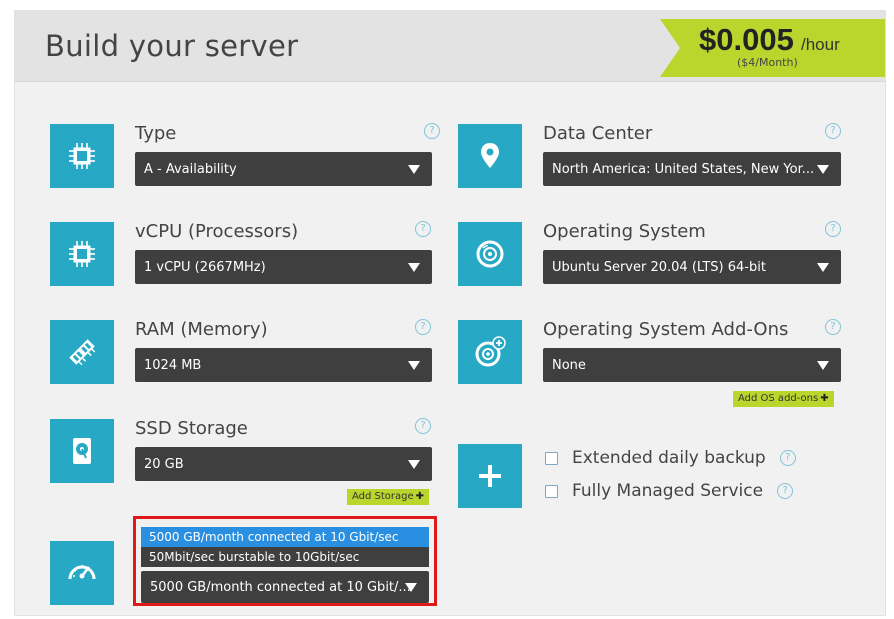 Image resolution: width=894 pixels, height=619 pixels. What do you see at coordinates (569, 365) in the screenshot?
I see `os-addons-select-value: None` at bounding box center [569, 365].